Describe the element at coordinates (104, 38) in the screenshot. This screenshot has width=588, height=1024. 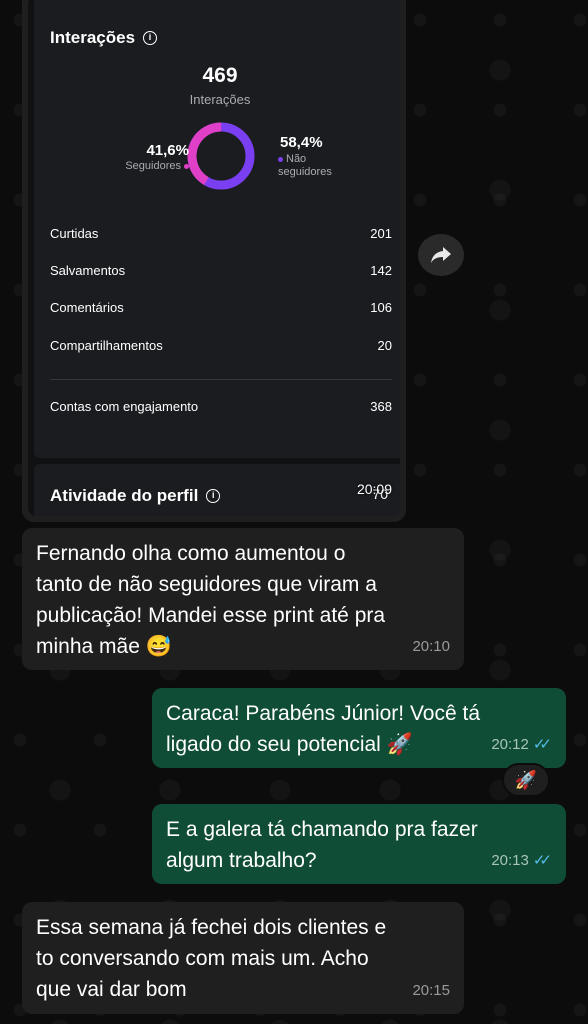
I see `interactions-title: Interações i` at that location.